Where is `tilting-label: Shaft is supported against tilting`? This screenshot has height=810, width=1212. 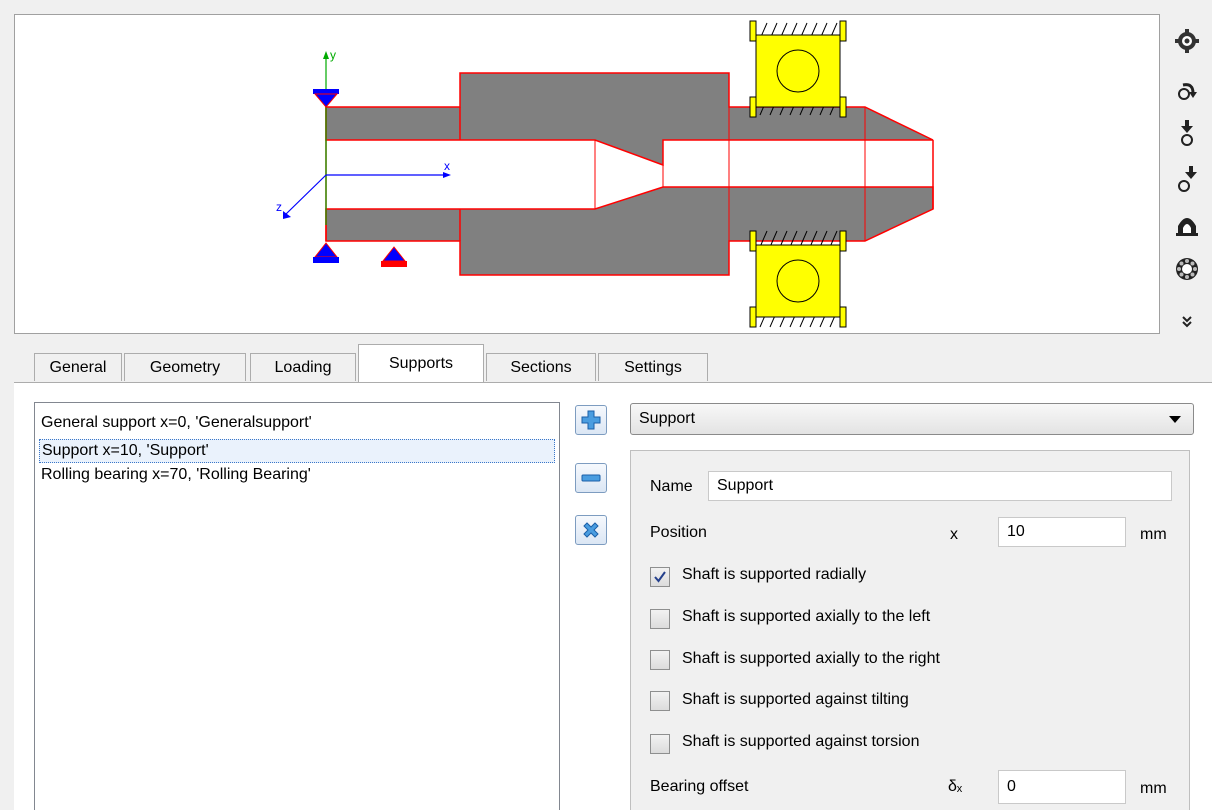 tilting-label: Shaft is supported against tilting is located at coordinates (795, 699).